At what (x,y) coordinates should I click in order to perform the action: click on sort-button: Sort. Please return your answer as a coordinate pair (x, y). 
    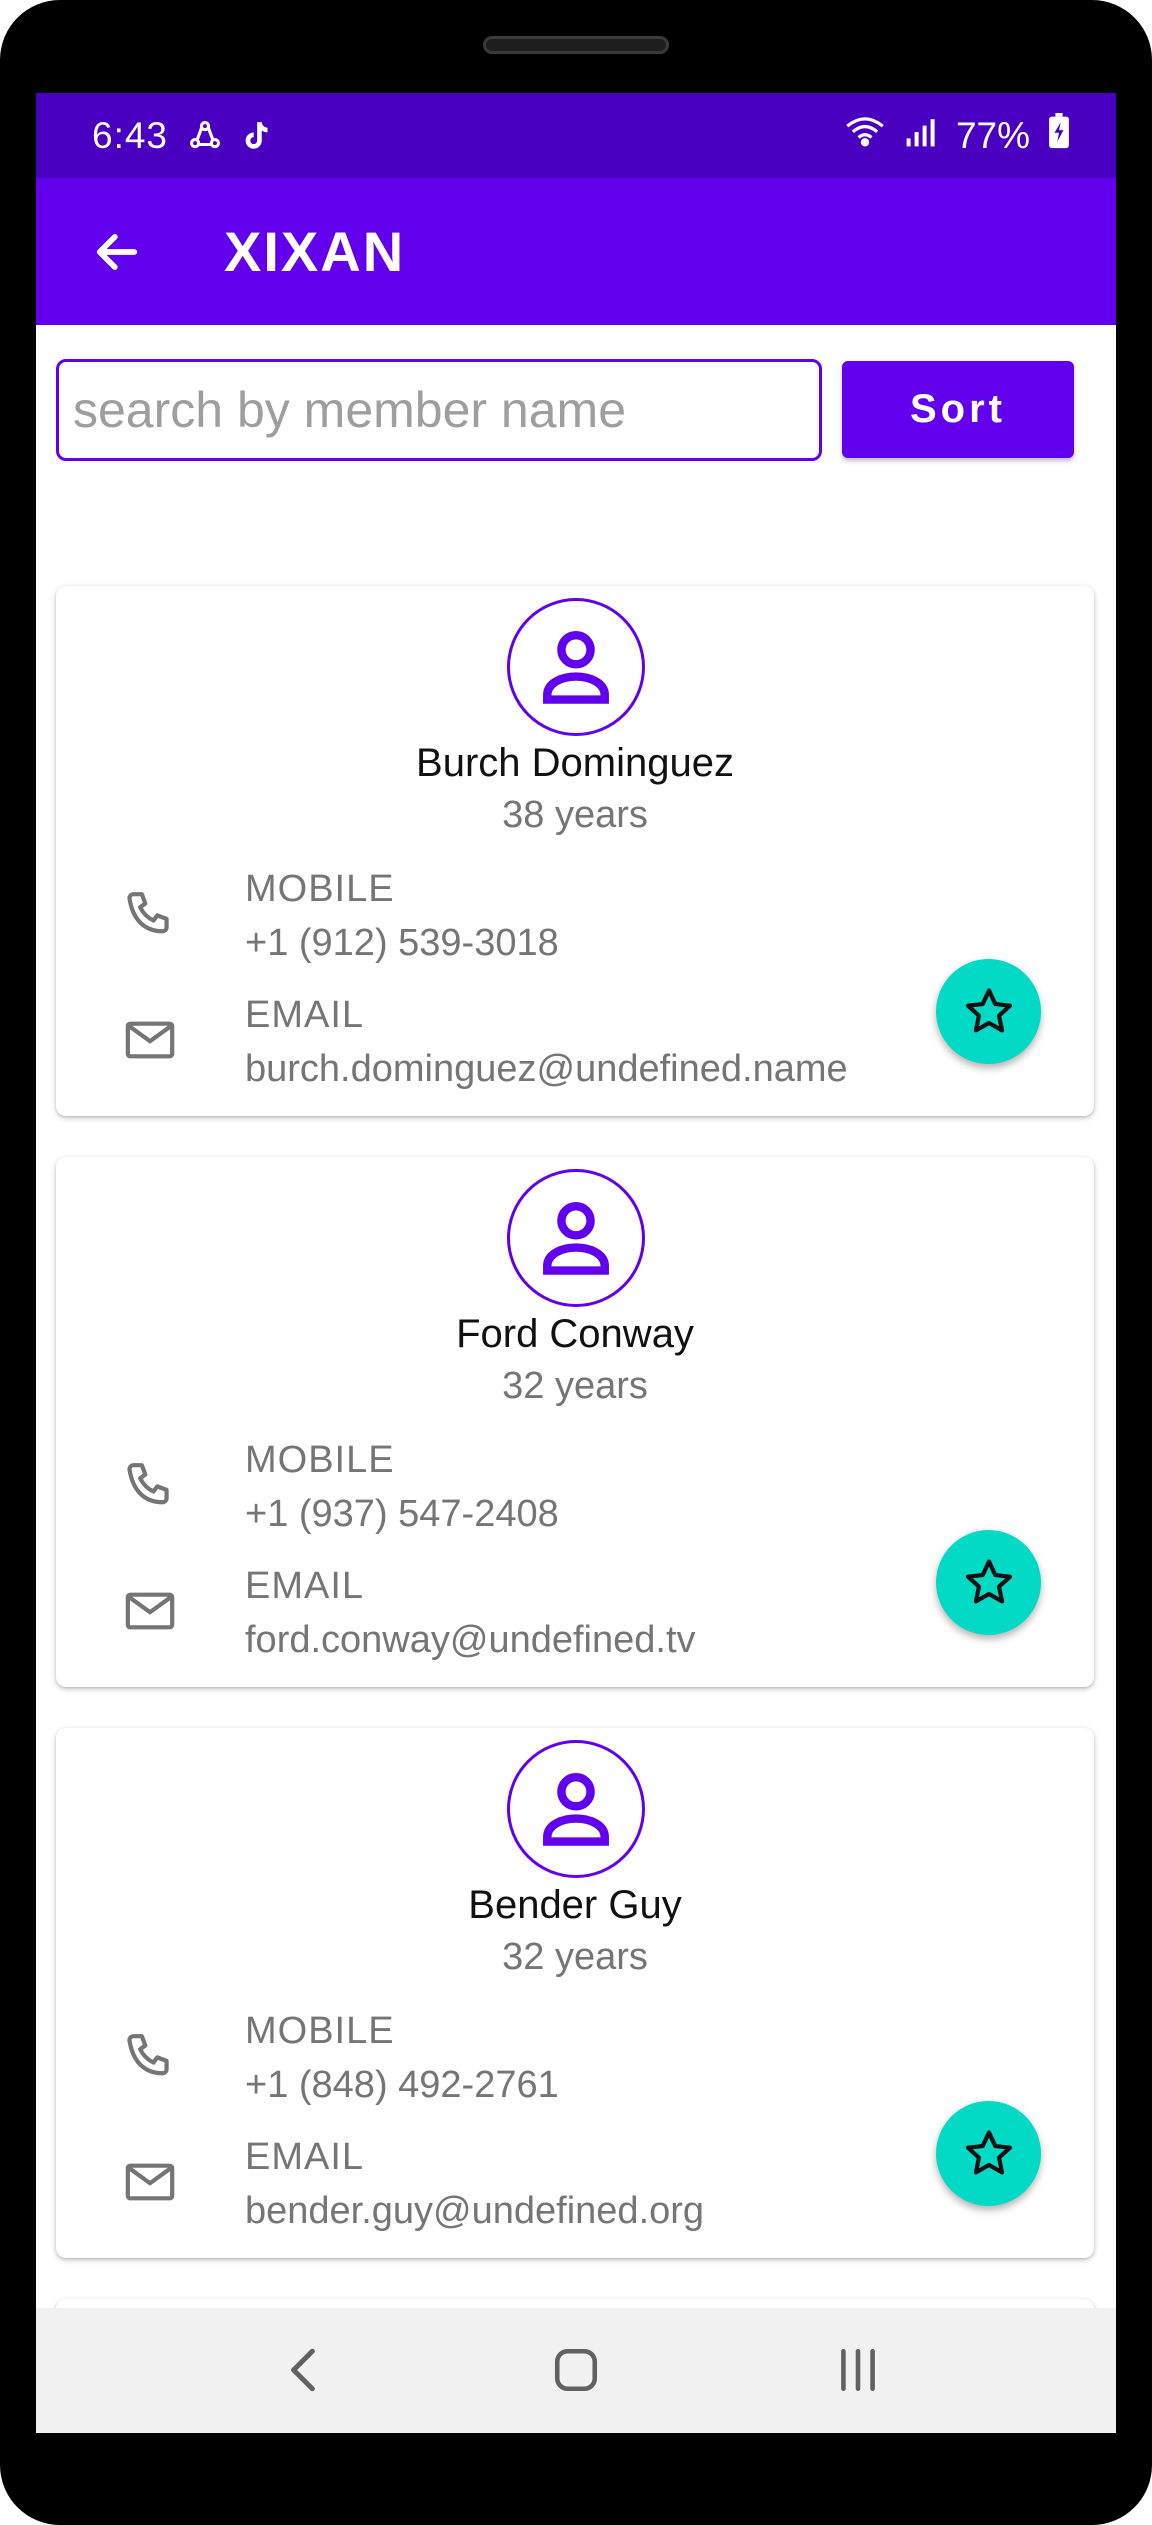
    Looking at the image, I should click on (958, 409).